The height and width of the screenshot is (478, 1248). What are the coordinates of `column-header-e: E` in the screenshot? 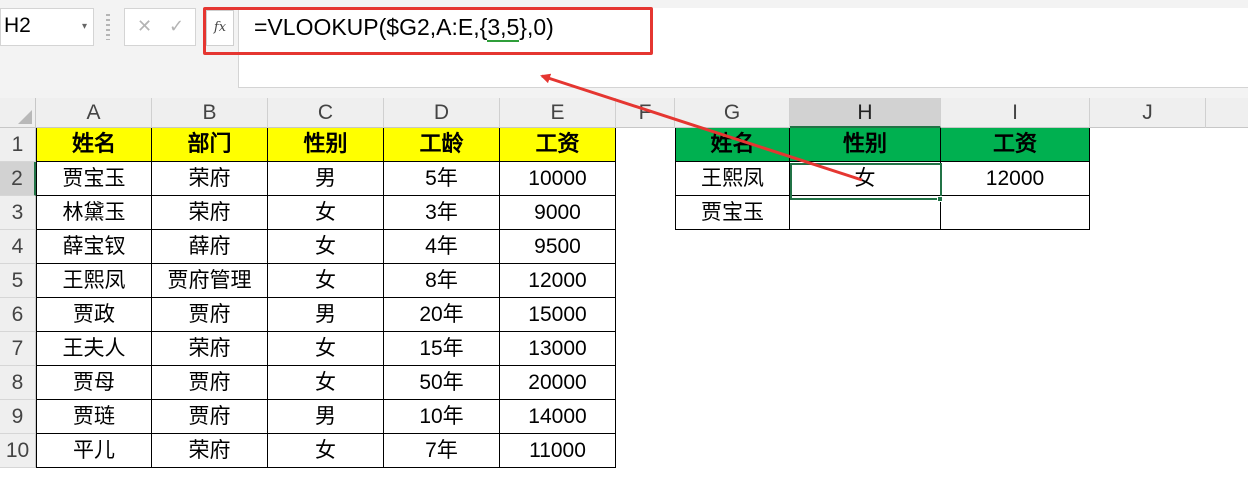 It's located at (558, 113).